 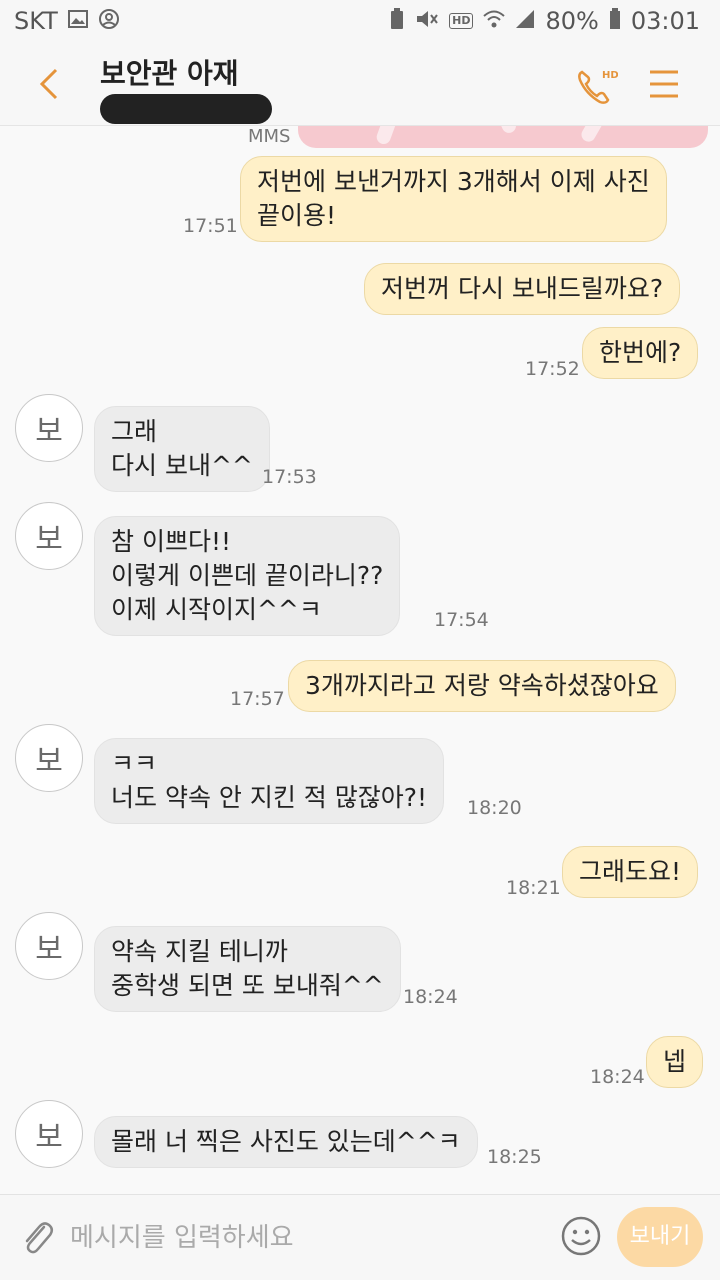 I want to click on hd-voice-icon: HD, so click(x=461, y=21).